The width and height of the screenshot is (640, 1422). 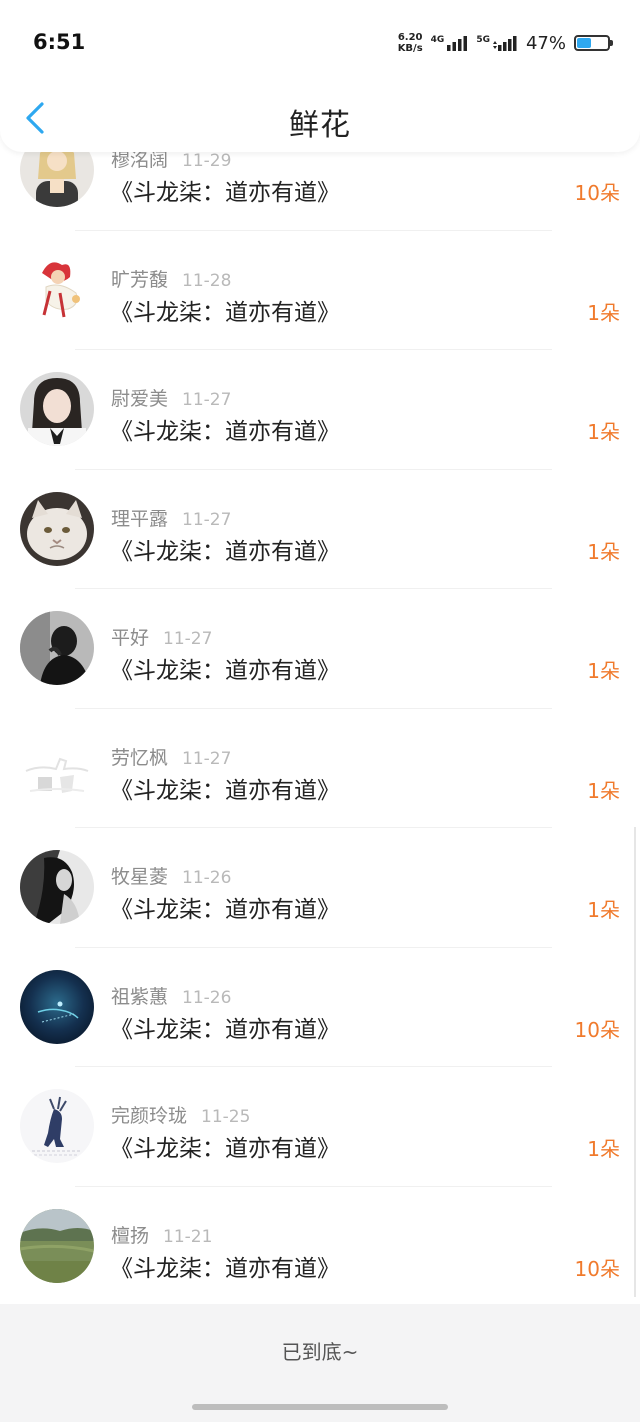 What do you see at coordinates (593, 43) in the screenshot?
I see `battery-icon` at bounding box center [593, 43].